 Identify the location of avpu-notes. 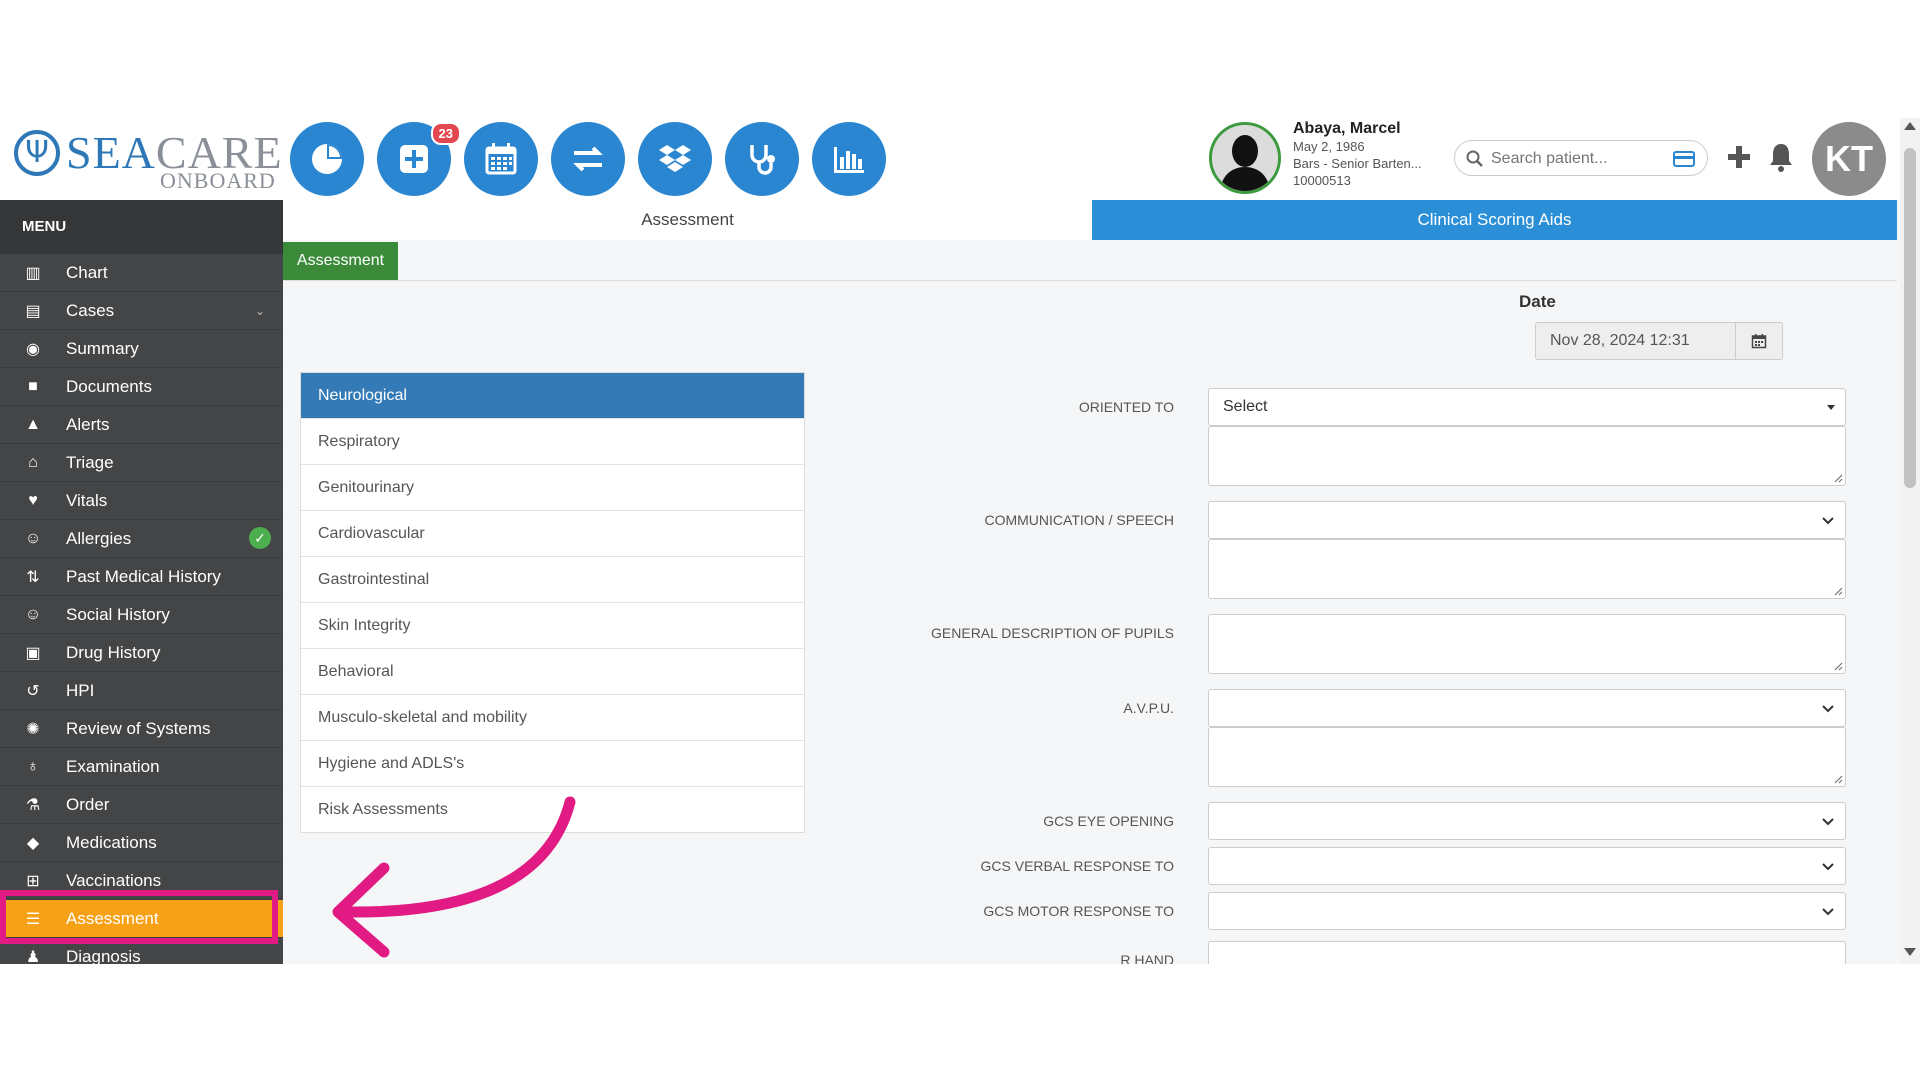
(1527, 757).